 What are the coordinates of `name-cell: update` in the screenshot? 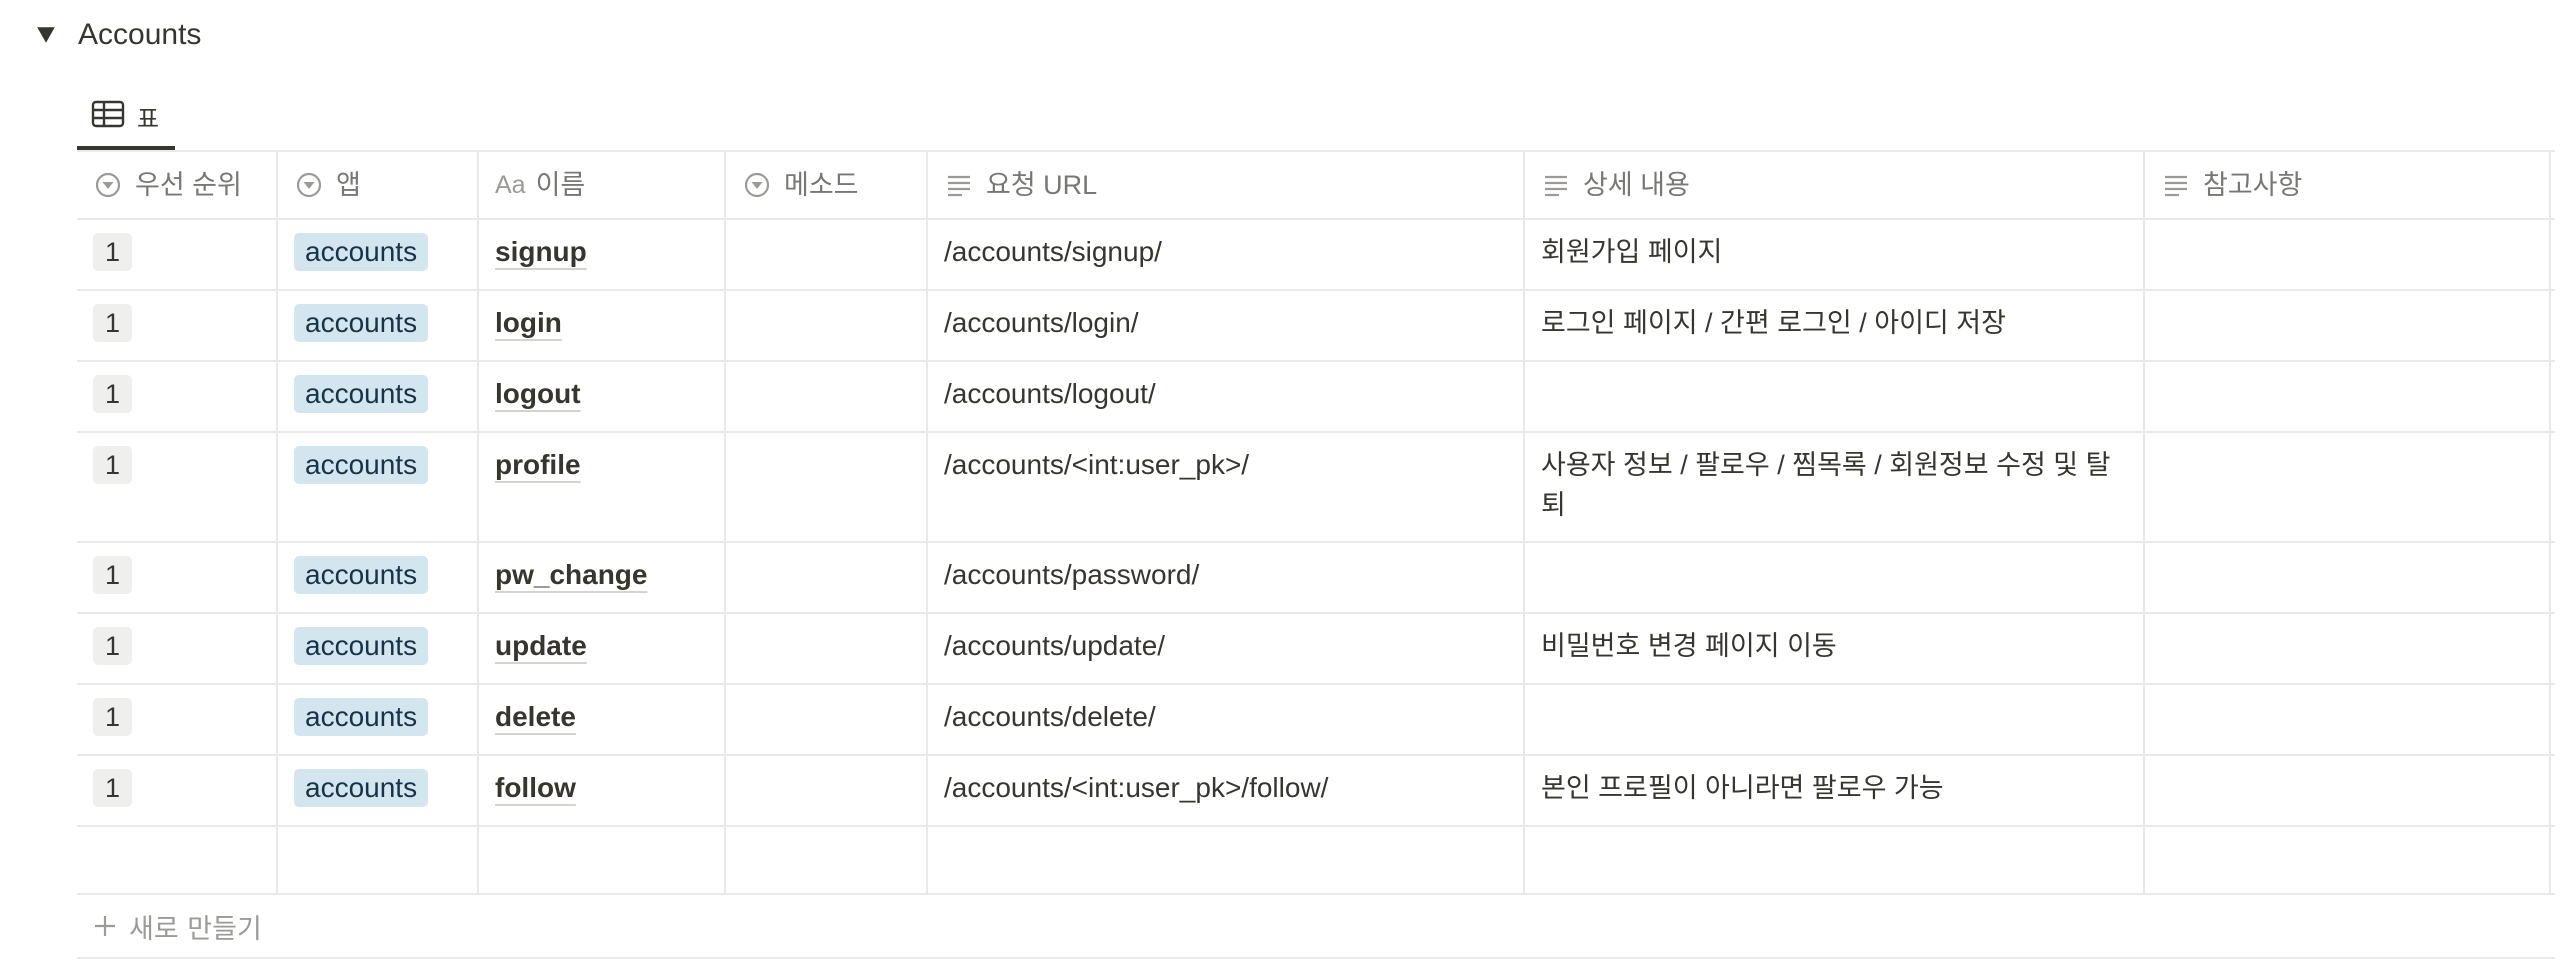 It's located at (602, 648).